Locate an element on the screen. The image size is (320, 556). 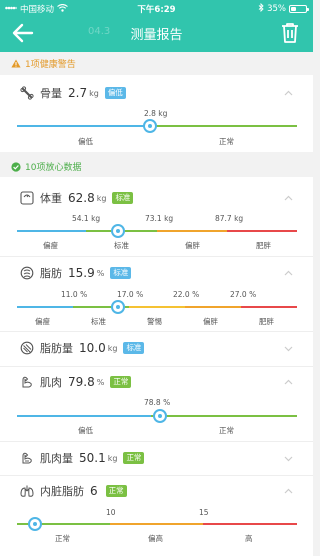
battery-fill is located at coordinates (293, 9).